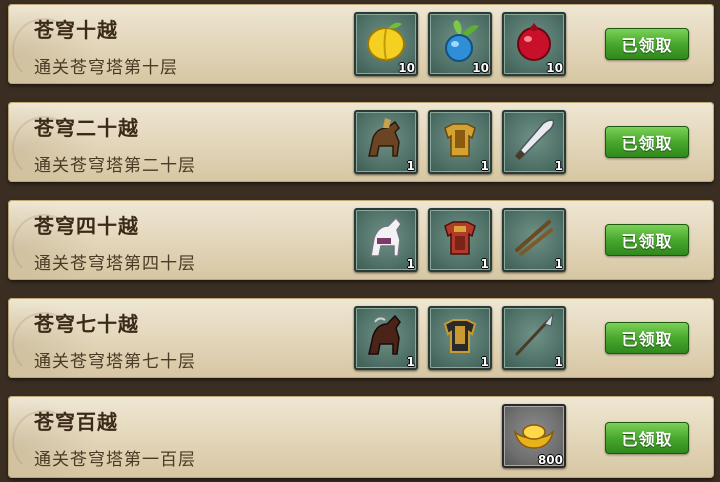 The image size is (720, 482). I want to click on reward-title: 苍穹百越, so click(76, 422).